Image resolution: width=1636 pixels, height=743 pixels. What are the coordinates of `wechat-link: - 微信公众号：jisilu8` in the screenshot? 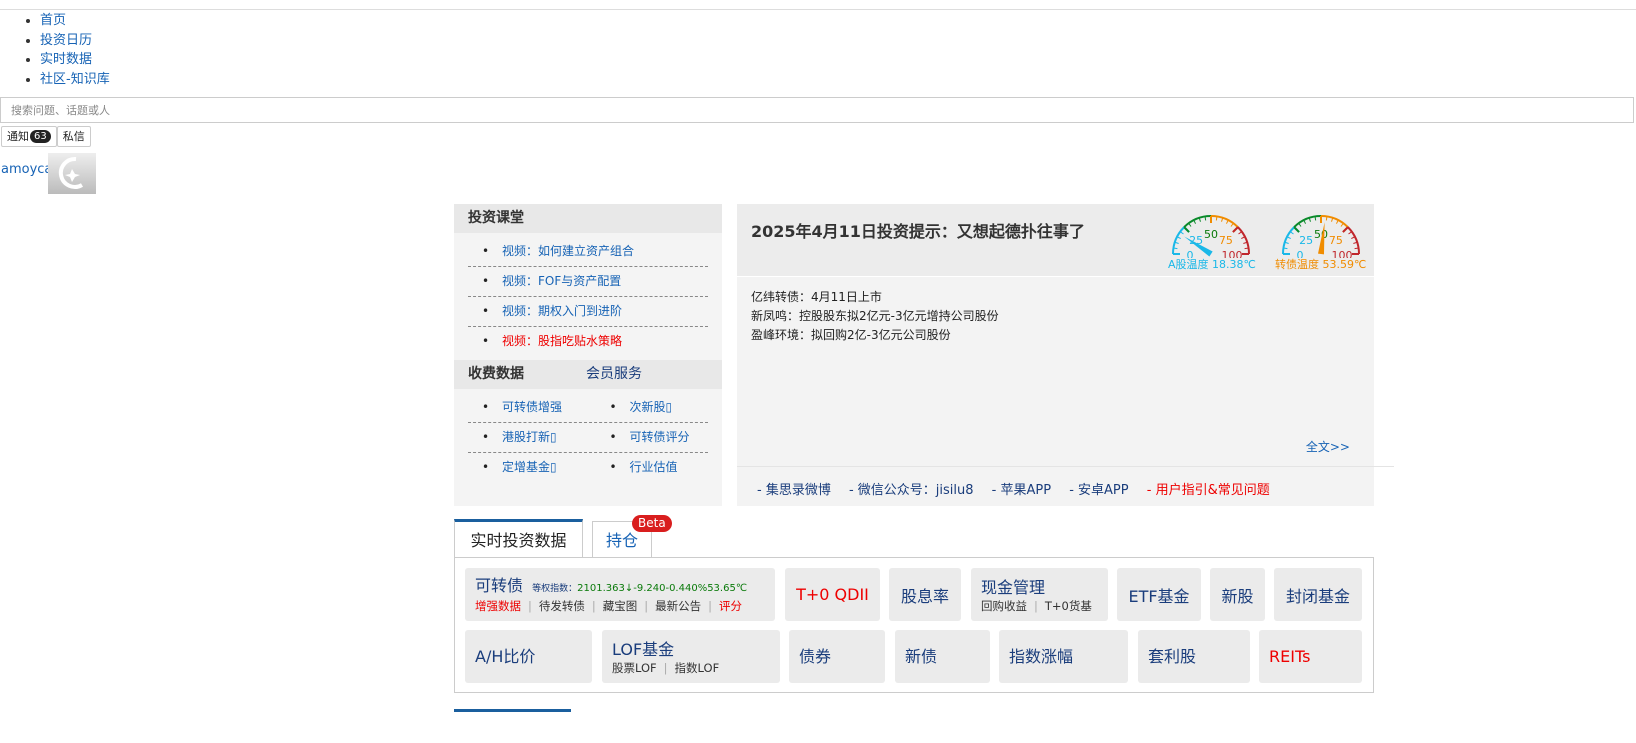 It's located at (911, 490).